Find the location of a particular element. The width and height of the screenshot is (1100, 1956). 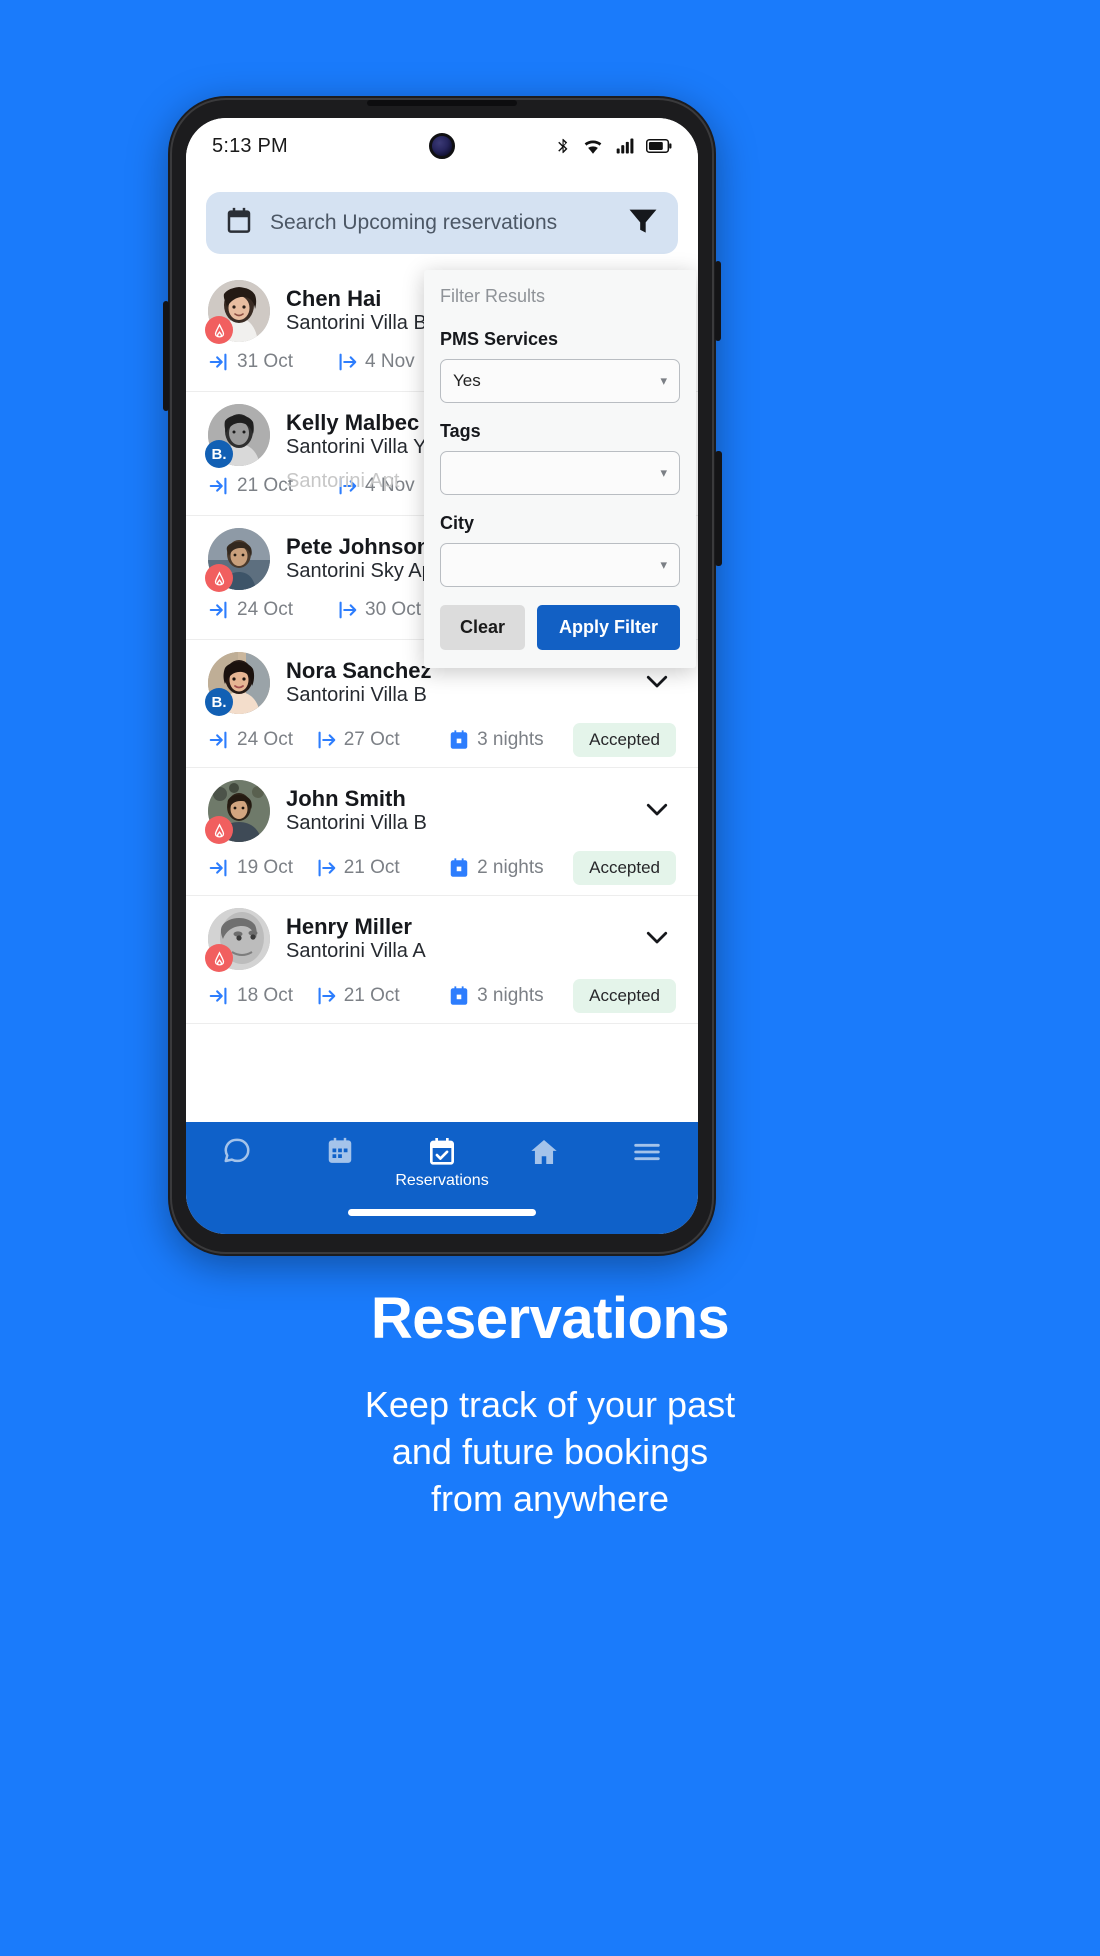

home-gesture-indicator is located at coordinates (442, 1212).